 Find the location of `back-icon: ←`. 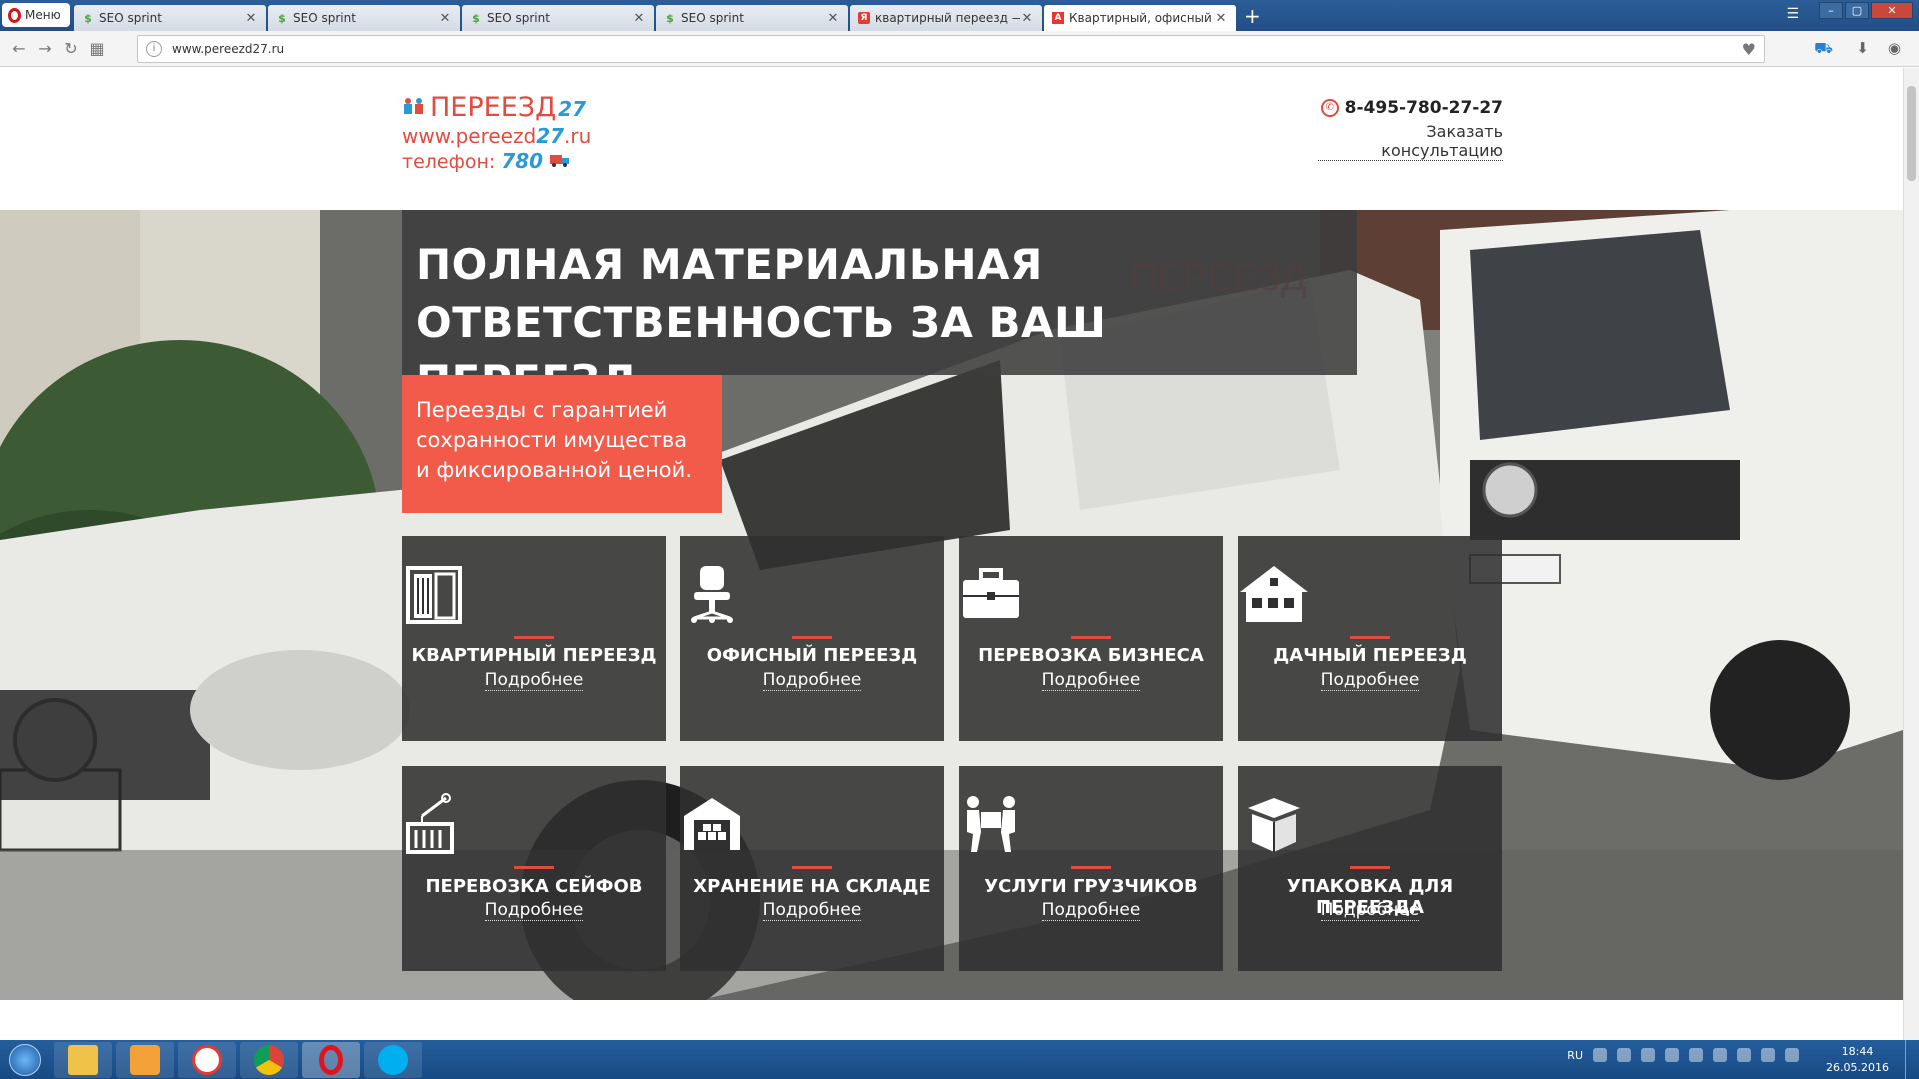

back-icon: ← is located at coordinates (19, 48).